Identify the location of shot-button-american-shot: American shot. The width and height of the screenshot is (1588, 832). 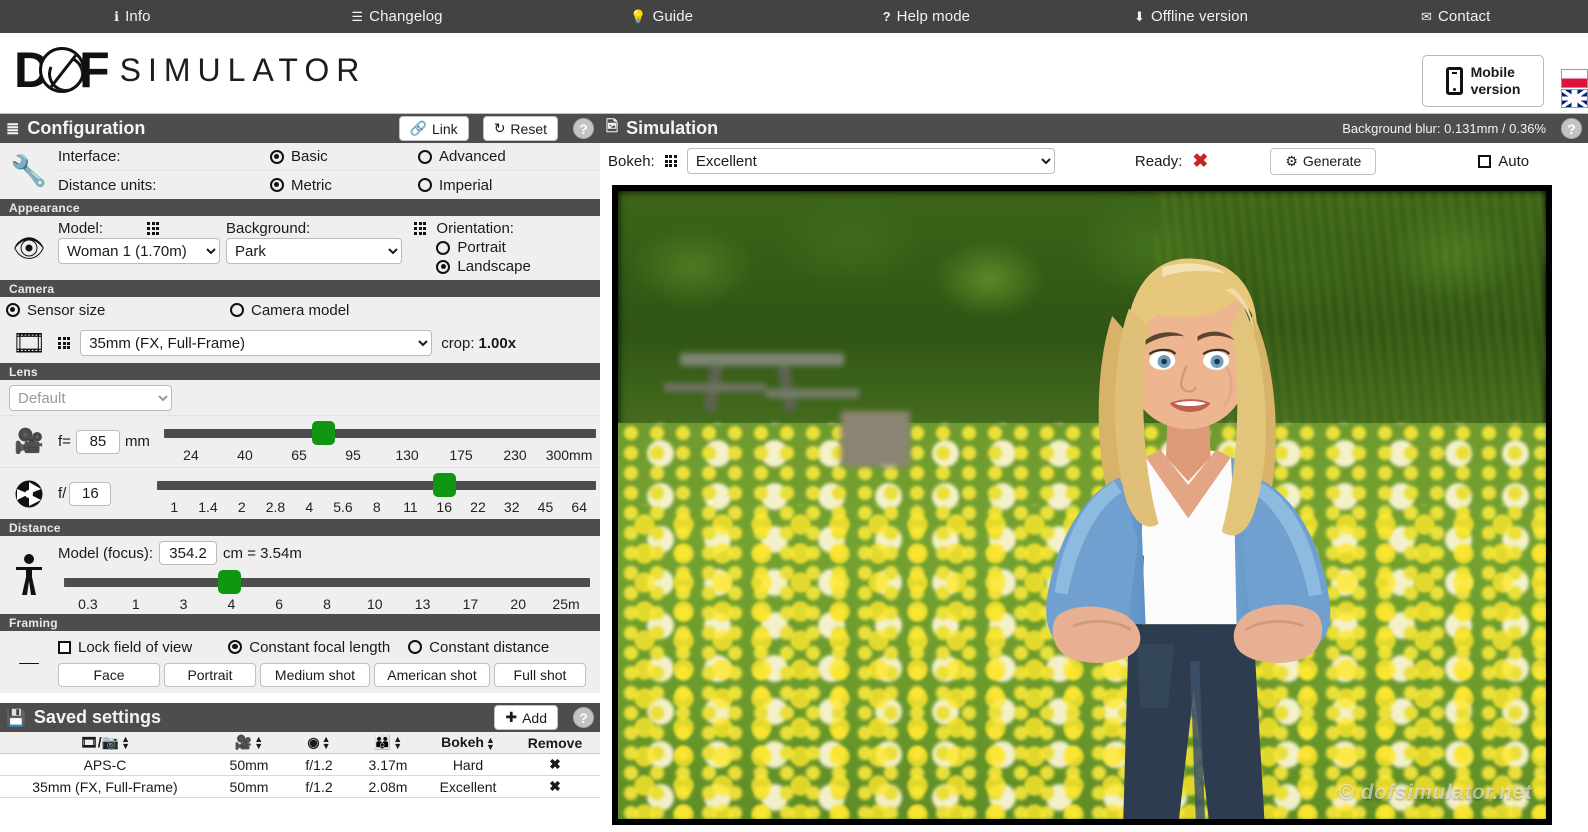
(432, 675).